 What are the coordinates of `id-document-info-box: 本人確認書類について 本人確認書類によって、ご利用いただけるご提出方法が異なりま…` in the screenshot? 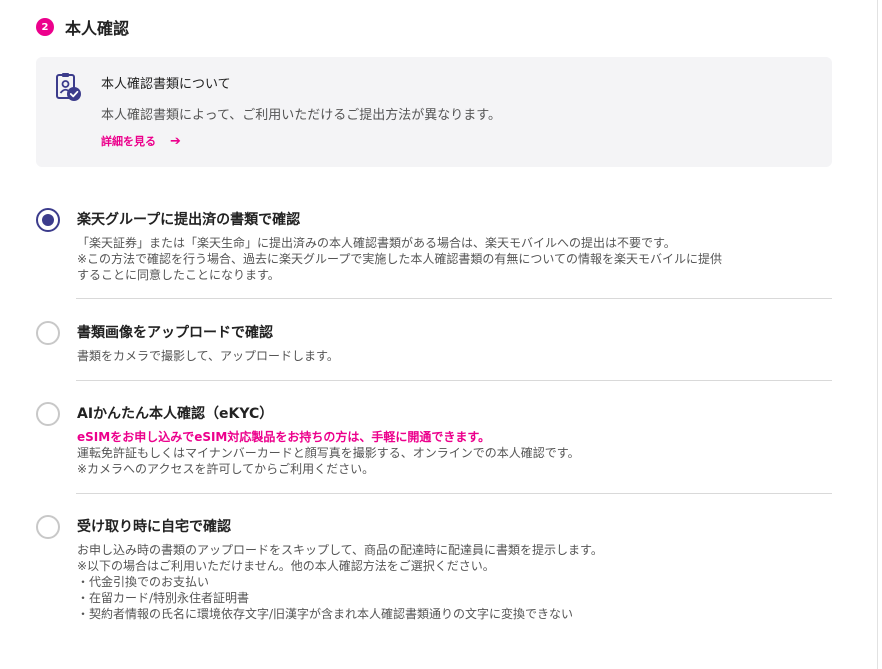 It's located at (434, 112).